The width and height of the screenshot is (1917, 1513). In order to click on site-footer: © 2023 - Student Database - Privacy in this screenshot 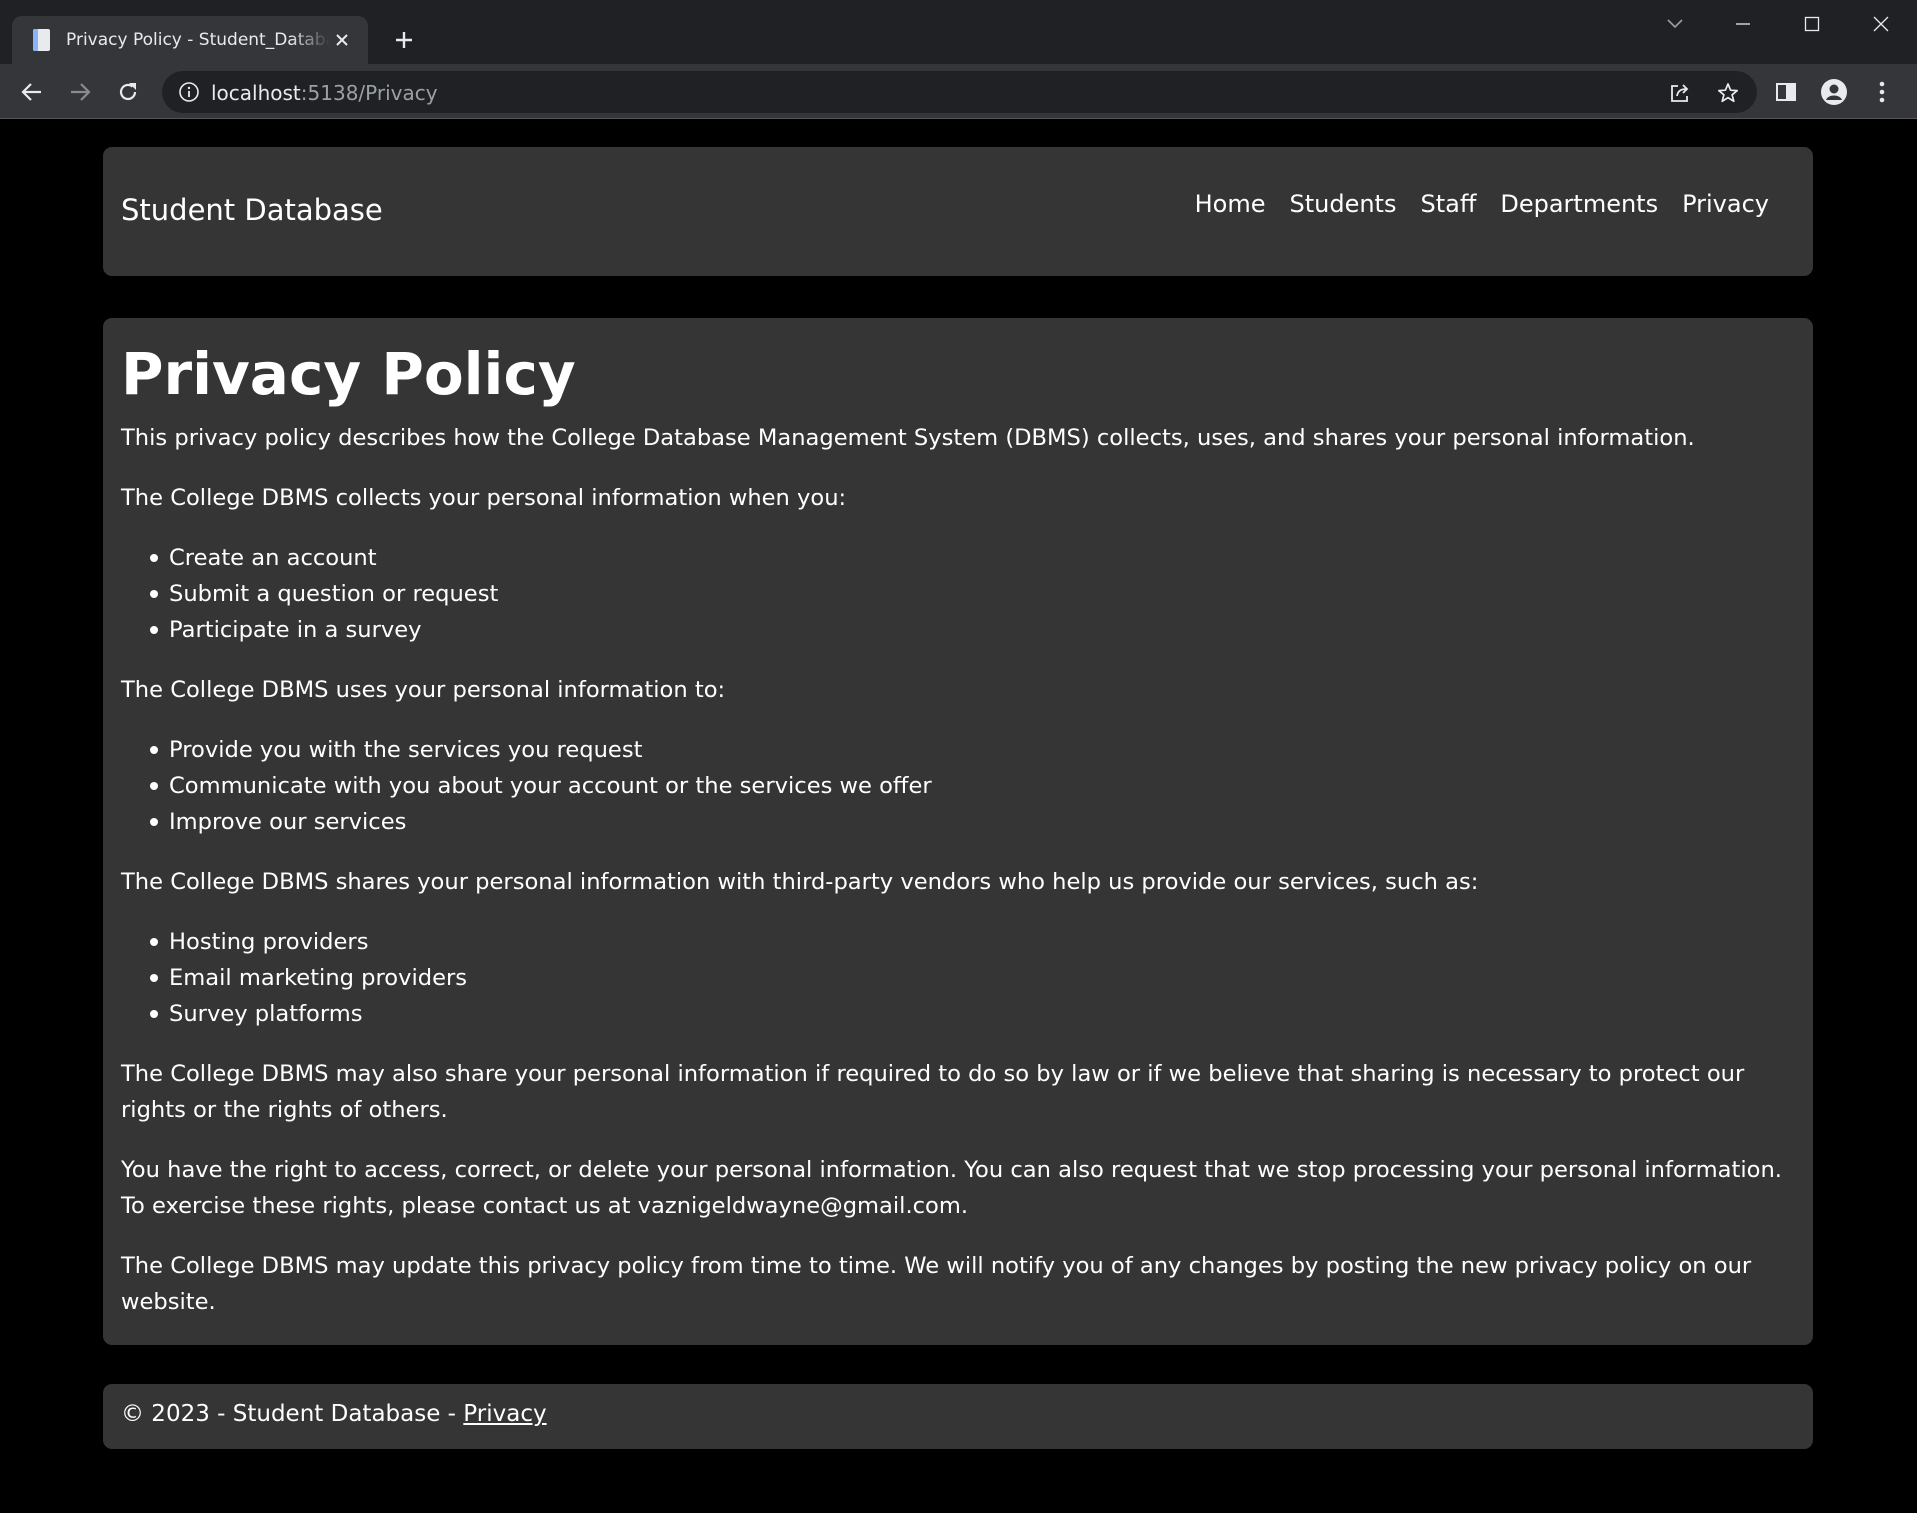, I will do `click(958, 1416)`.